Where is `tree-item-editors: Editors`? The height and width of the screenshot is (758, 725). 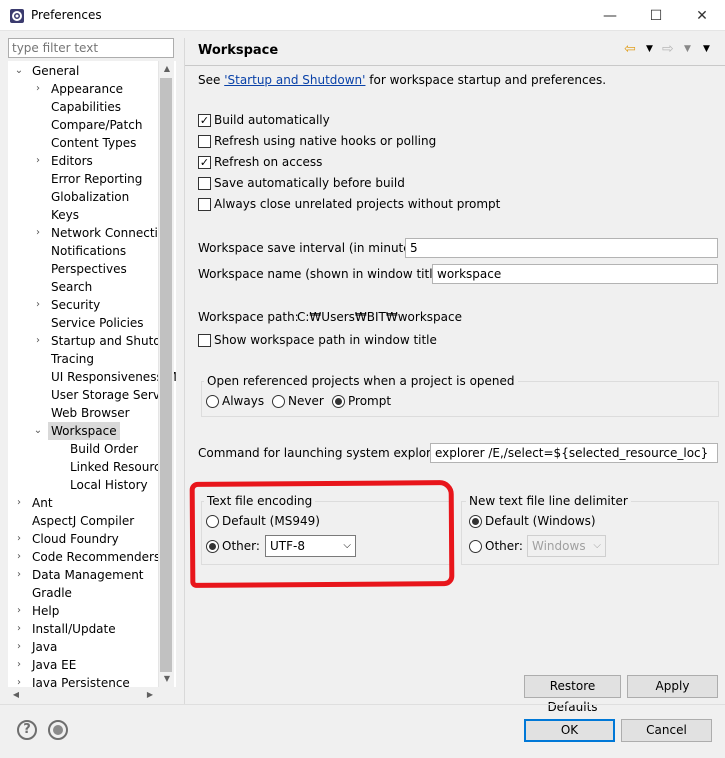
tree-item-editors: Editors is located at coordinates (72, 161).